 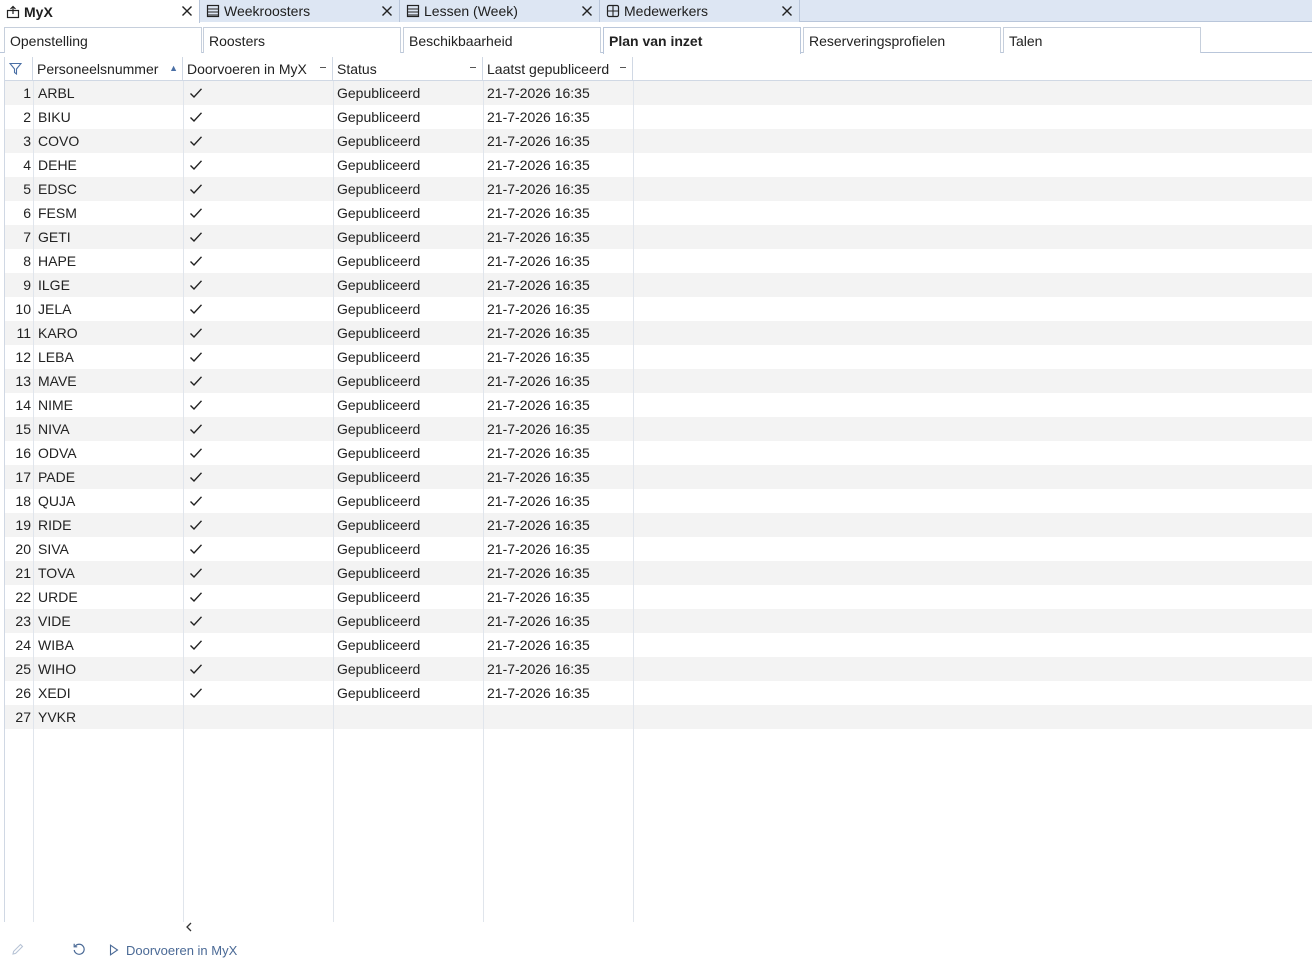 I want to click on table-row: 3 COVO Gepubliceerd 21-7-2026 16:35, so click(x=658, y=141).